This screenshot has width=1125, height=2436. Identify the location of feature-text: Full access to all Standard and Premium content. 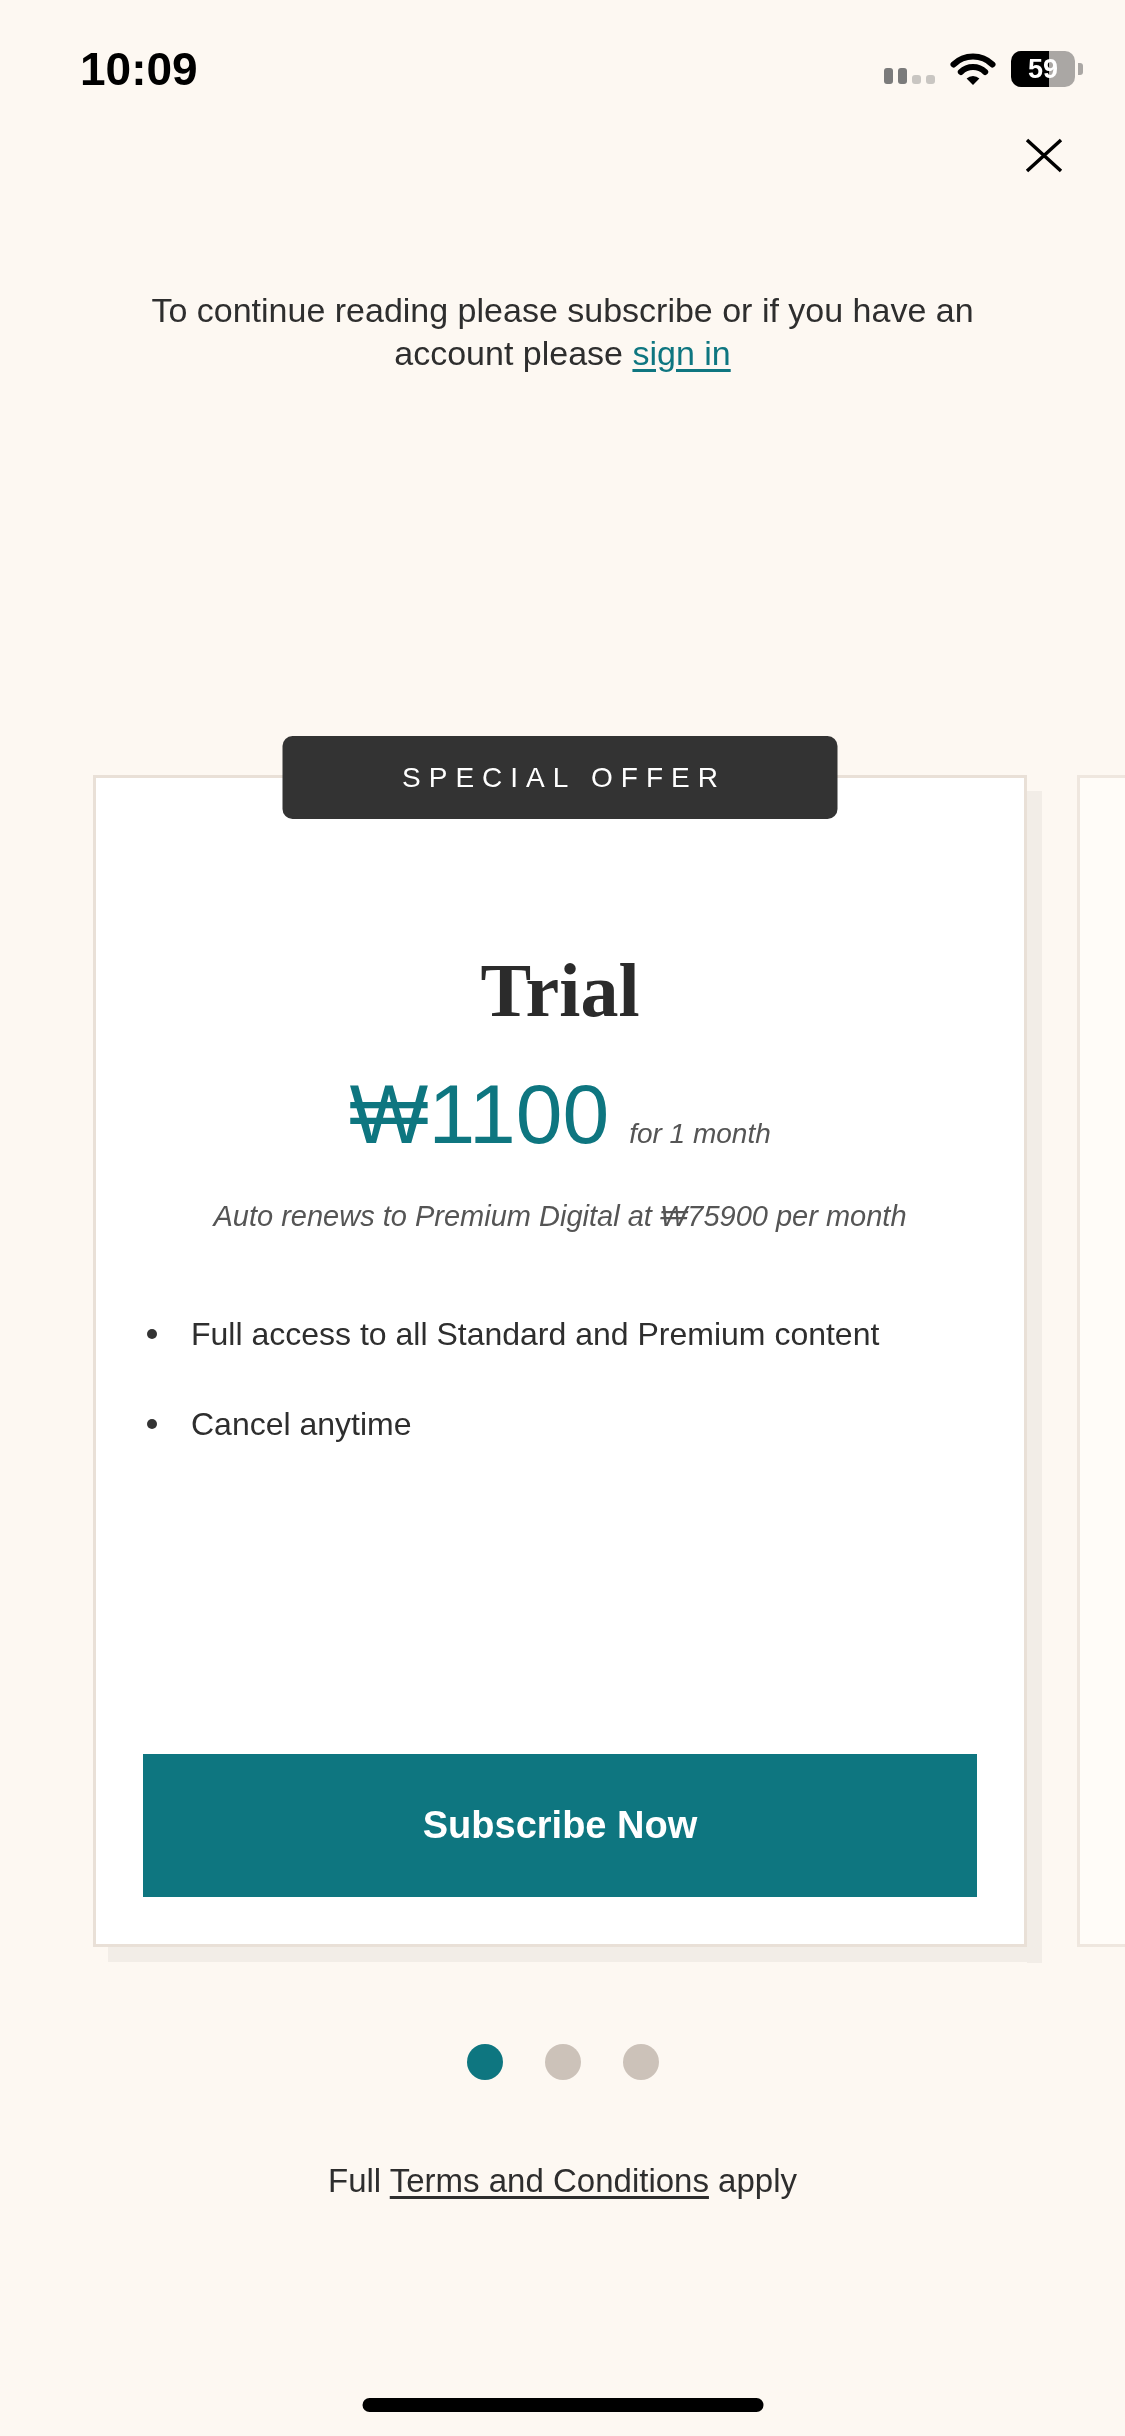
(535, 1334).